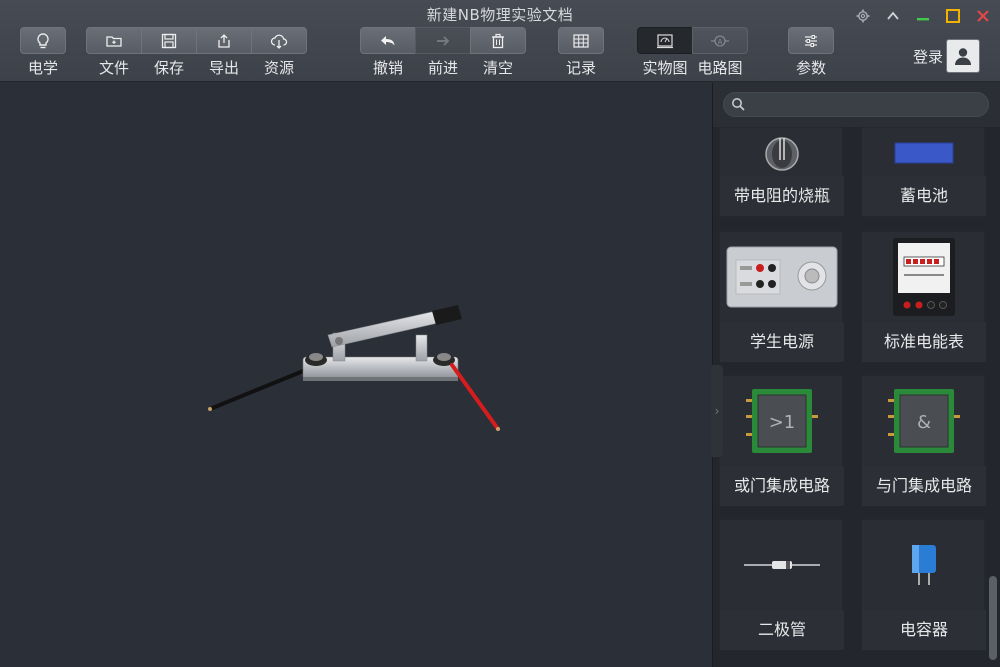 The width and height of the screenshot is (1000, 667). What do you see at coordinates (113, 68) in the screenshot?
I see `file-label: 文件` at bounding box center [113, 68].